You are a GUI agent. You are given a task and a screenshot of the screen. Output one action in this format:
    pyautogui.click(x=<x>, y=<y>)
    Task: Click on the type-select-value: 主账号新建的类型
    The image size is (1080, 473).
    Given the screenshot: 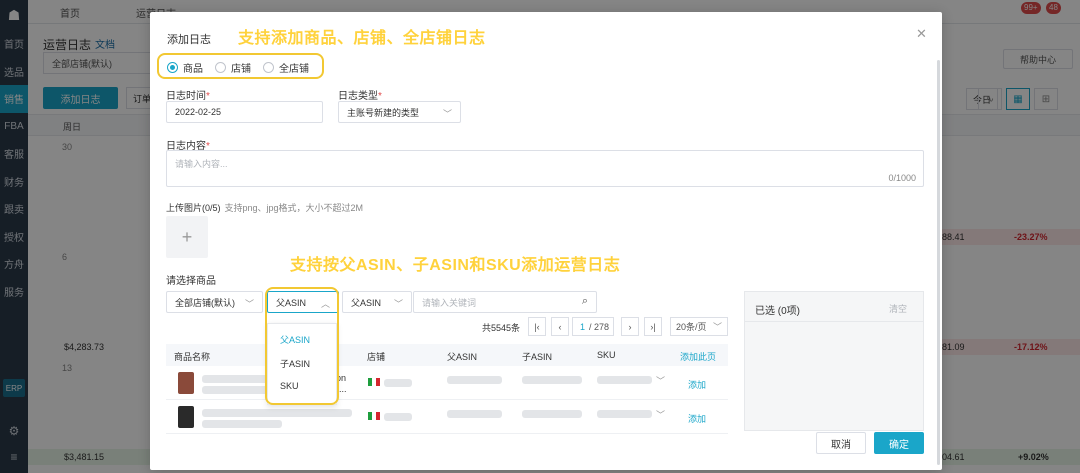 What is the action you would take?
    pyautogui.click(x=383, y=112)
    